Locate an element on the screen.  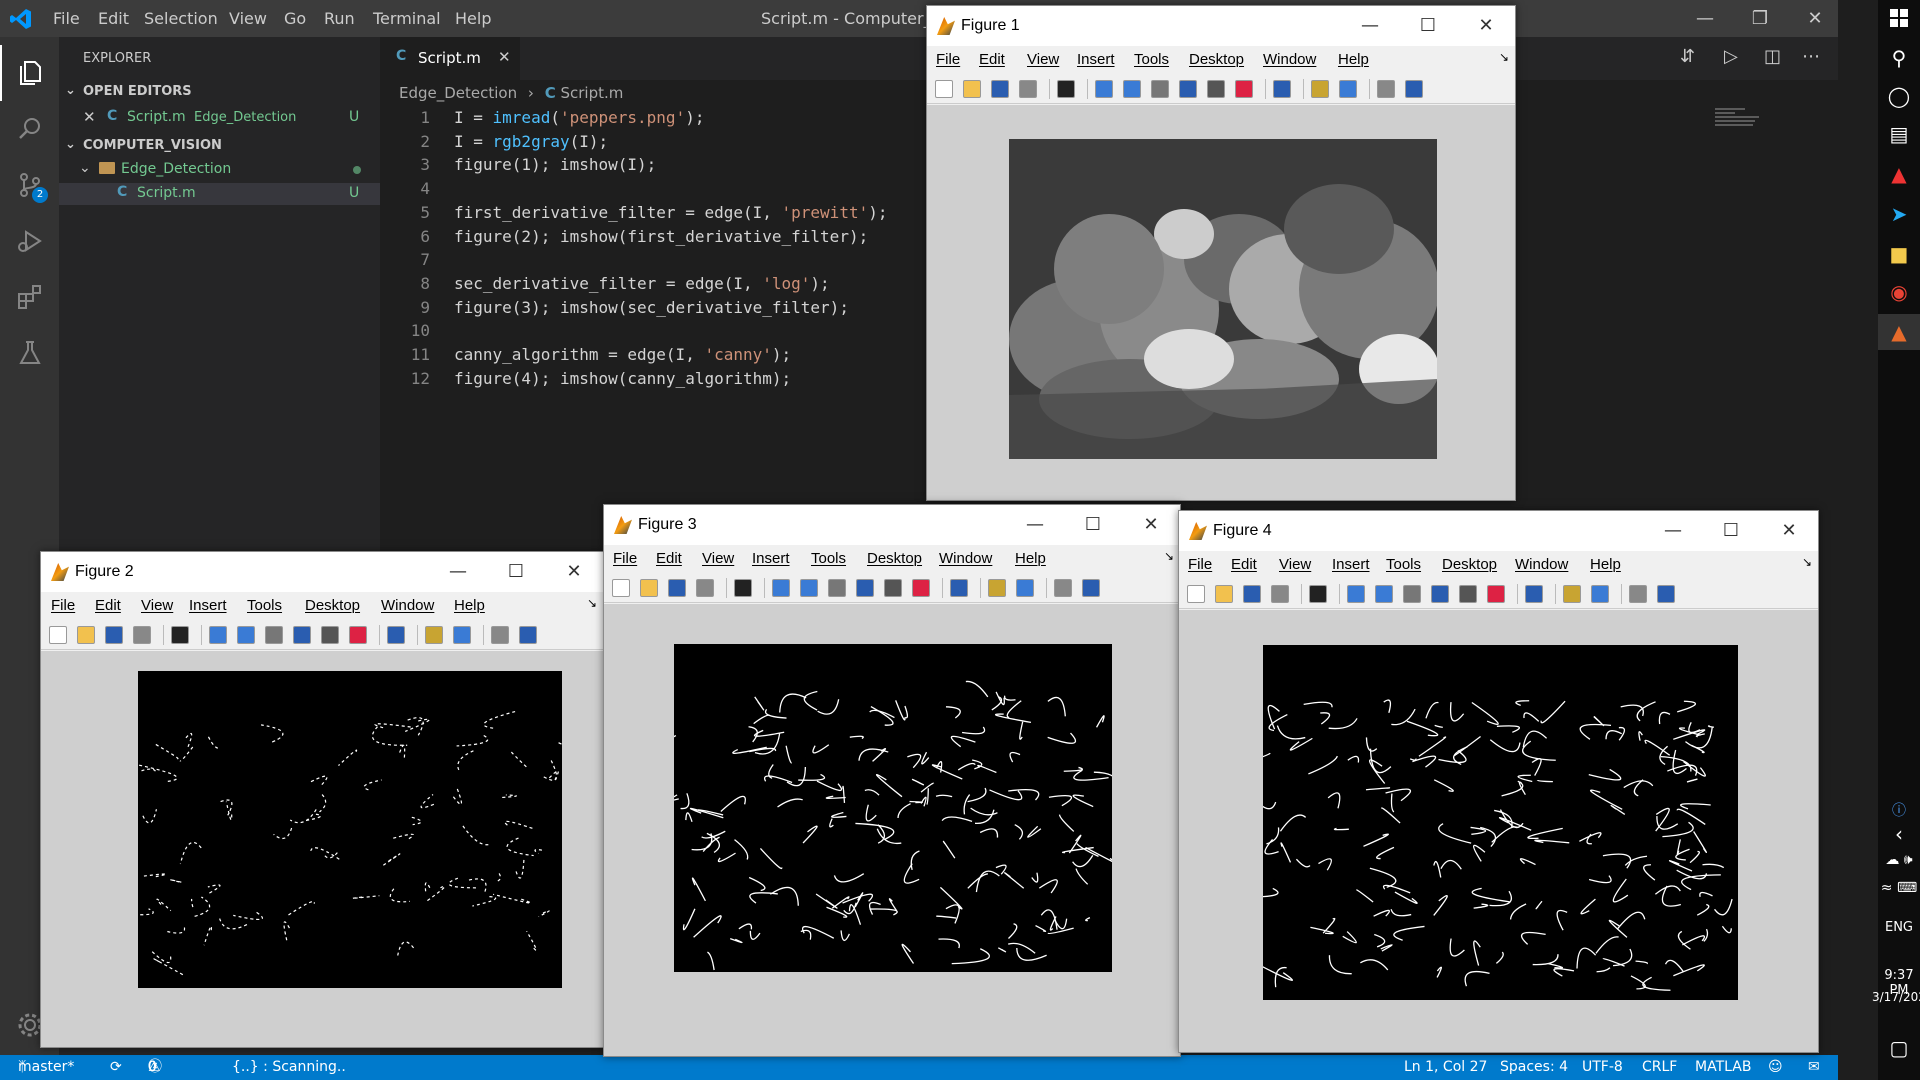
split-editor-icon: ◫ is located at coordinates (1772, 56).